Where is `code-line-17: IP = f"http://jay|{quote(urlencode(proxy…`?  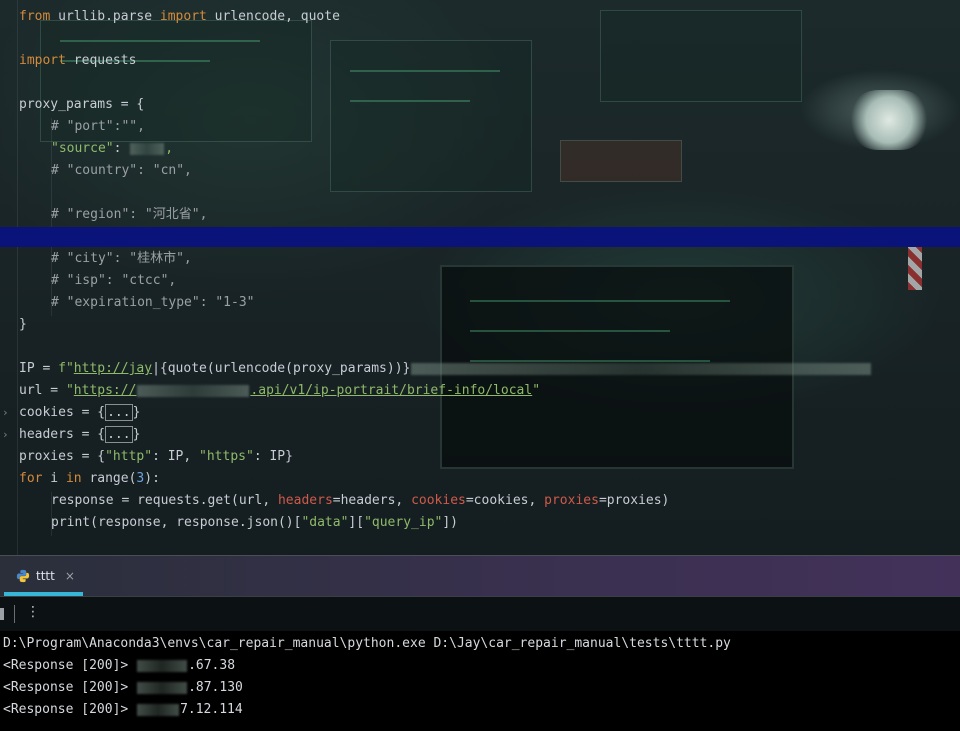
code-line-17: IP = f"http://jay|{quote(urlencode(proxy… is located at coordinates (445, 369).